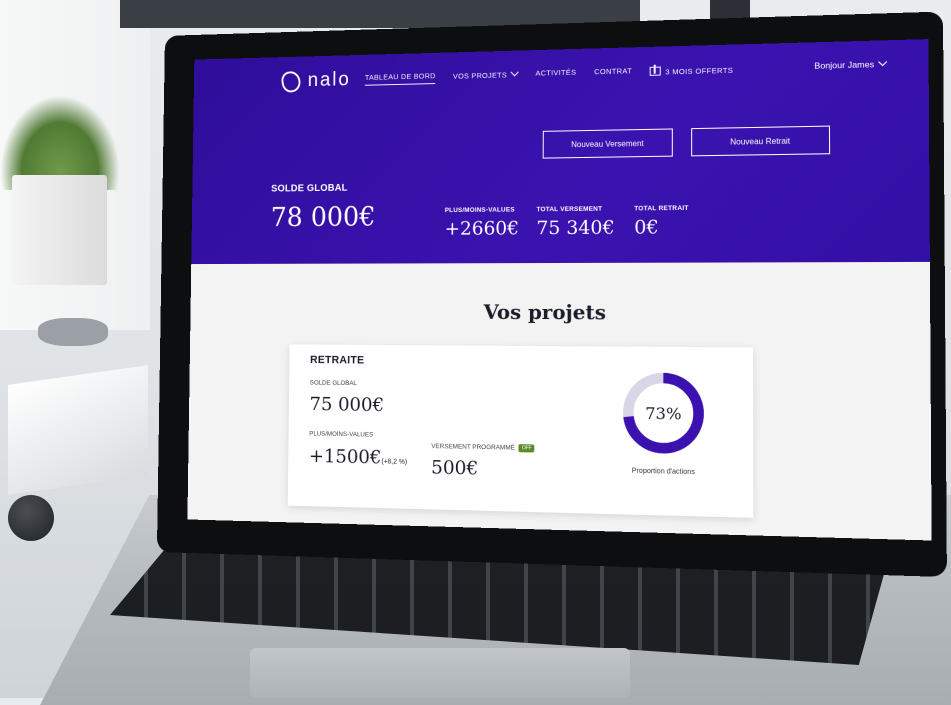 The width and height of the screenshot is (951, 705). I want to click on scheduled-deposit-label: VERSEMENT PROGRAMMÉ OFF, so click(483, 448).